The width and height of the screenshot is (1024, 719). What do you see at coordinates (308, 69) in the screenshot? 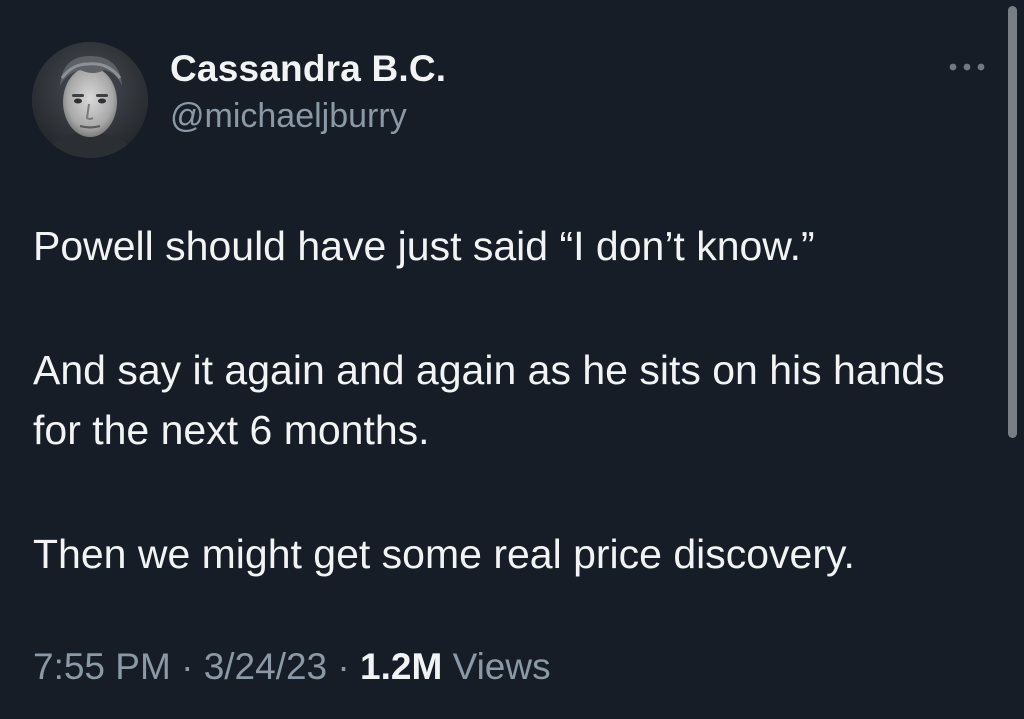
I see `display-name: Cassandra B.C.` at bounding box center [308, 69].